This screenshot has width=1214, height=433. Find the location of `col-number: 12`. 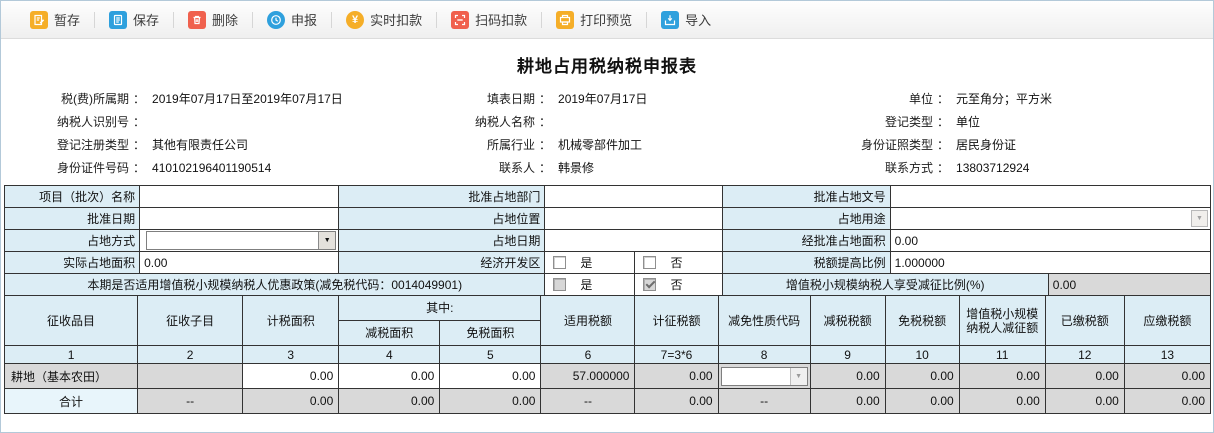

col-number: 12 is located at coordinates (1084, 354).